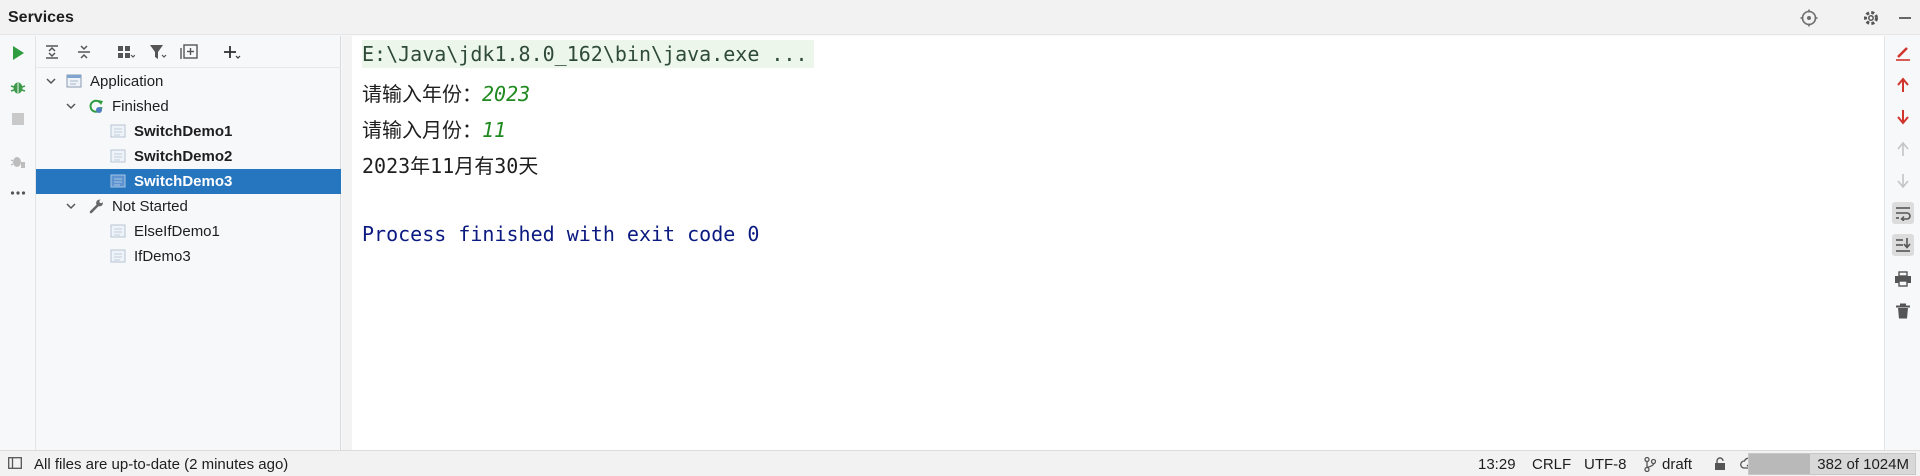 The height and width of the screenshot is (476, 1920). I want to click on caret-position: 13:29, so click(1497, 464).